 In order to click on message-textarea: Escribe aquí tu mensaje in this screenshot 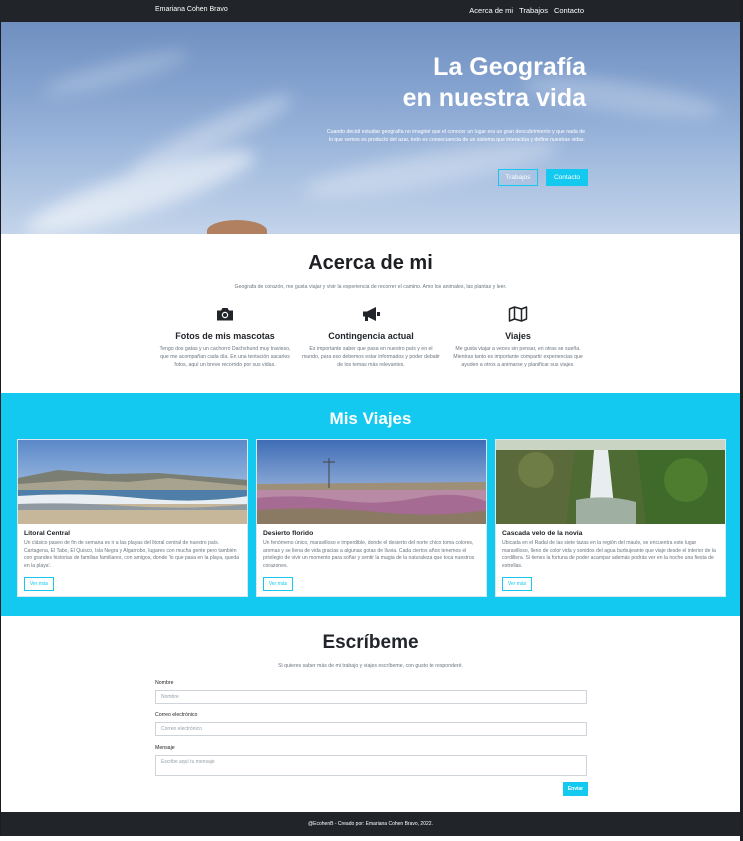, I will do `click(371, 765)`.